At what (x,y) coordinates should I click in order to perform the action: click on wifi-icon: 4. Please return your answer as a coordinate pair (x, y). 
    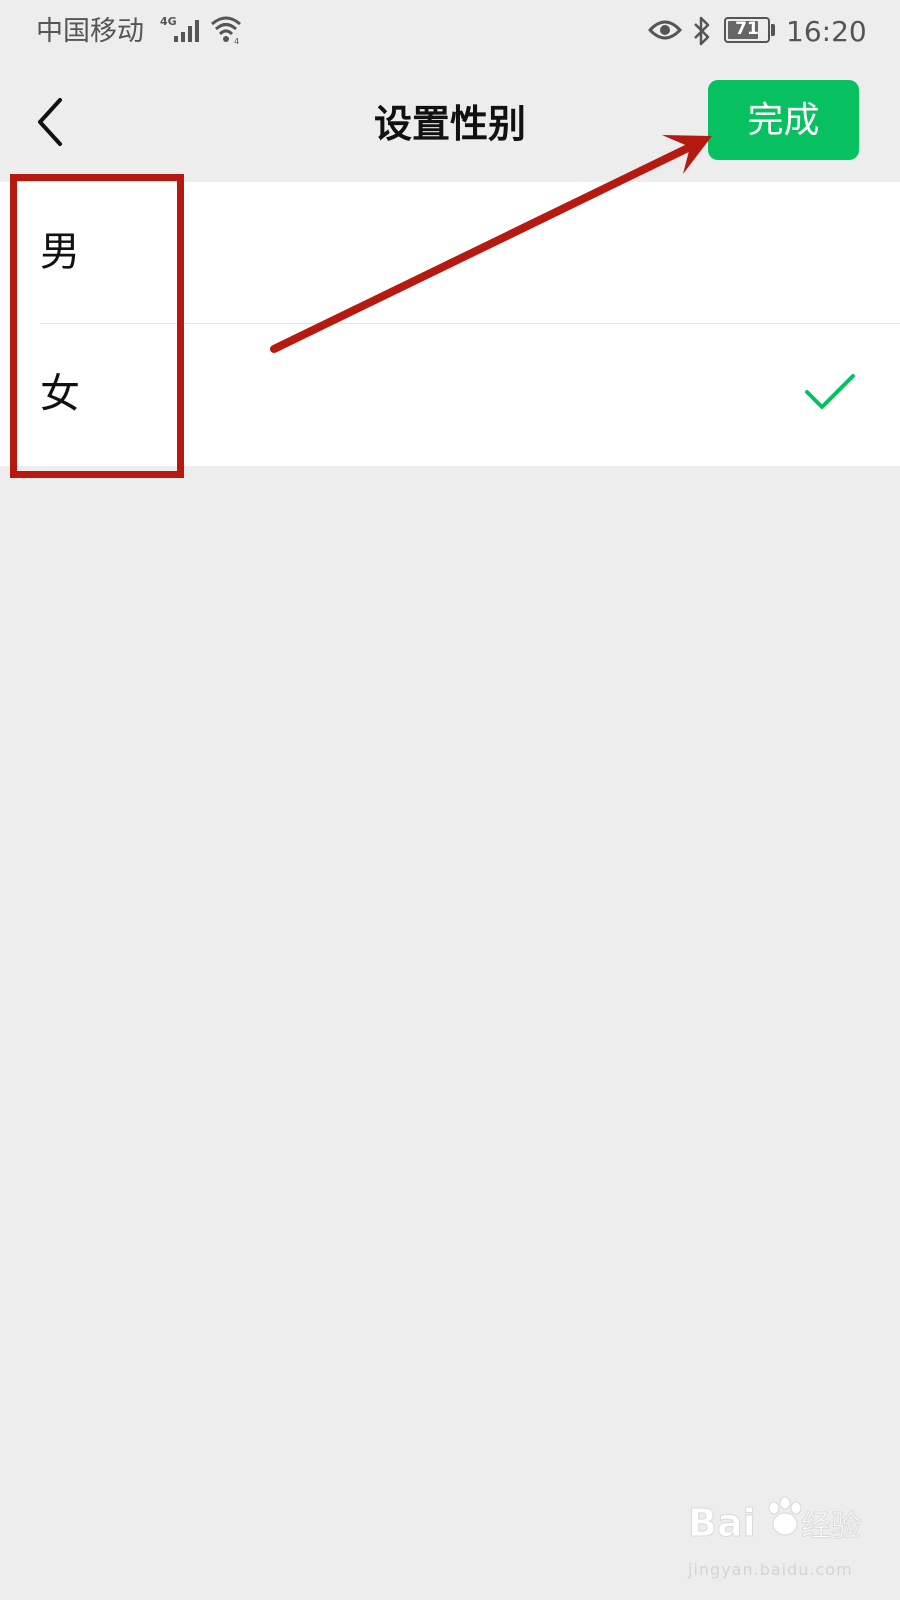
    Looking at the image, I should click on (227, 32).